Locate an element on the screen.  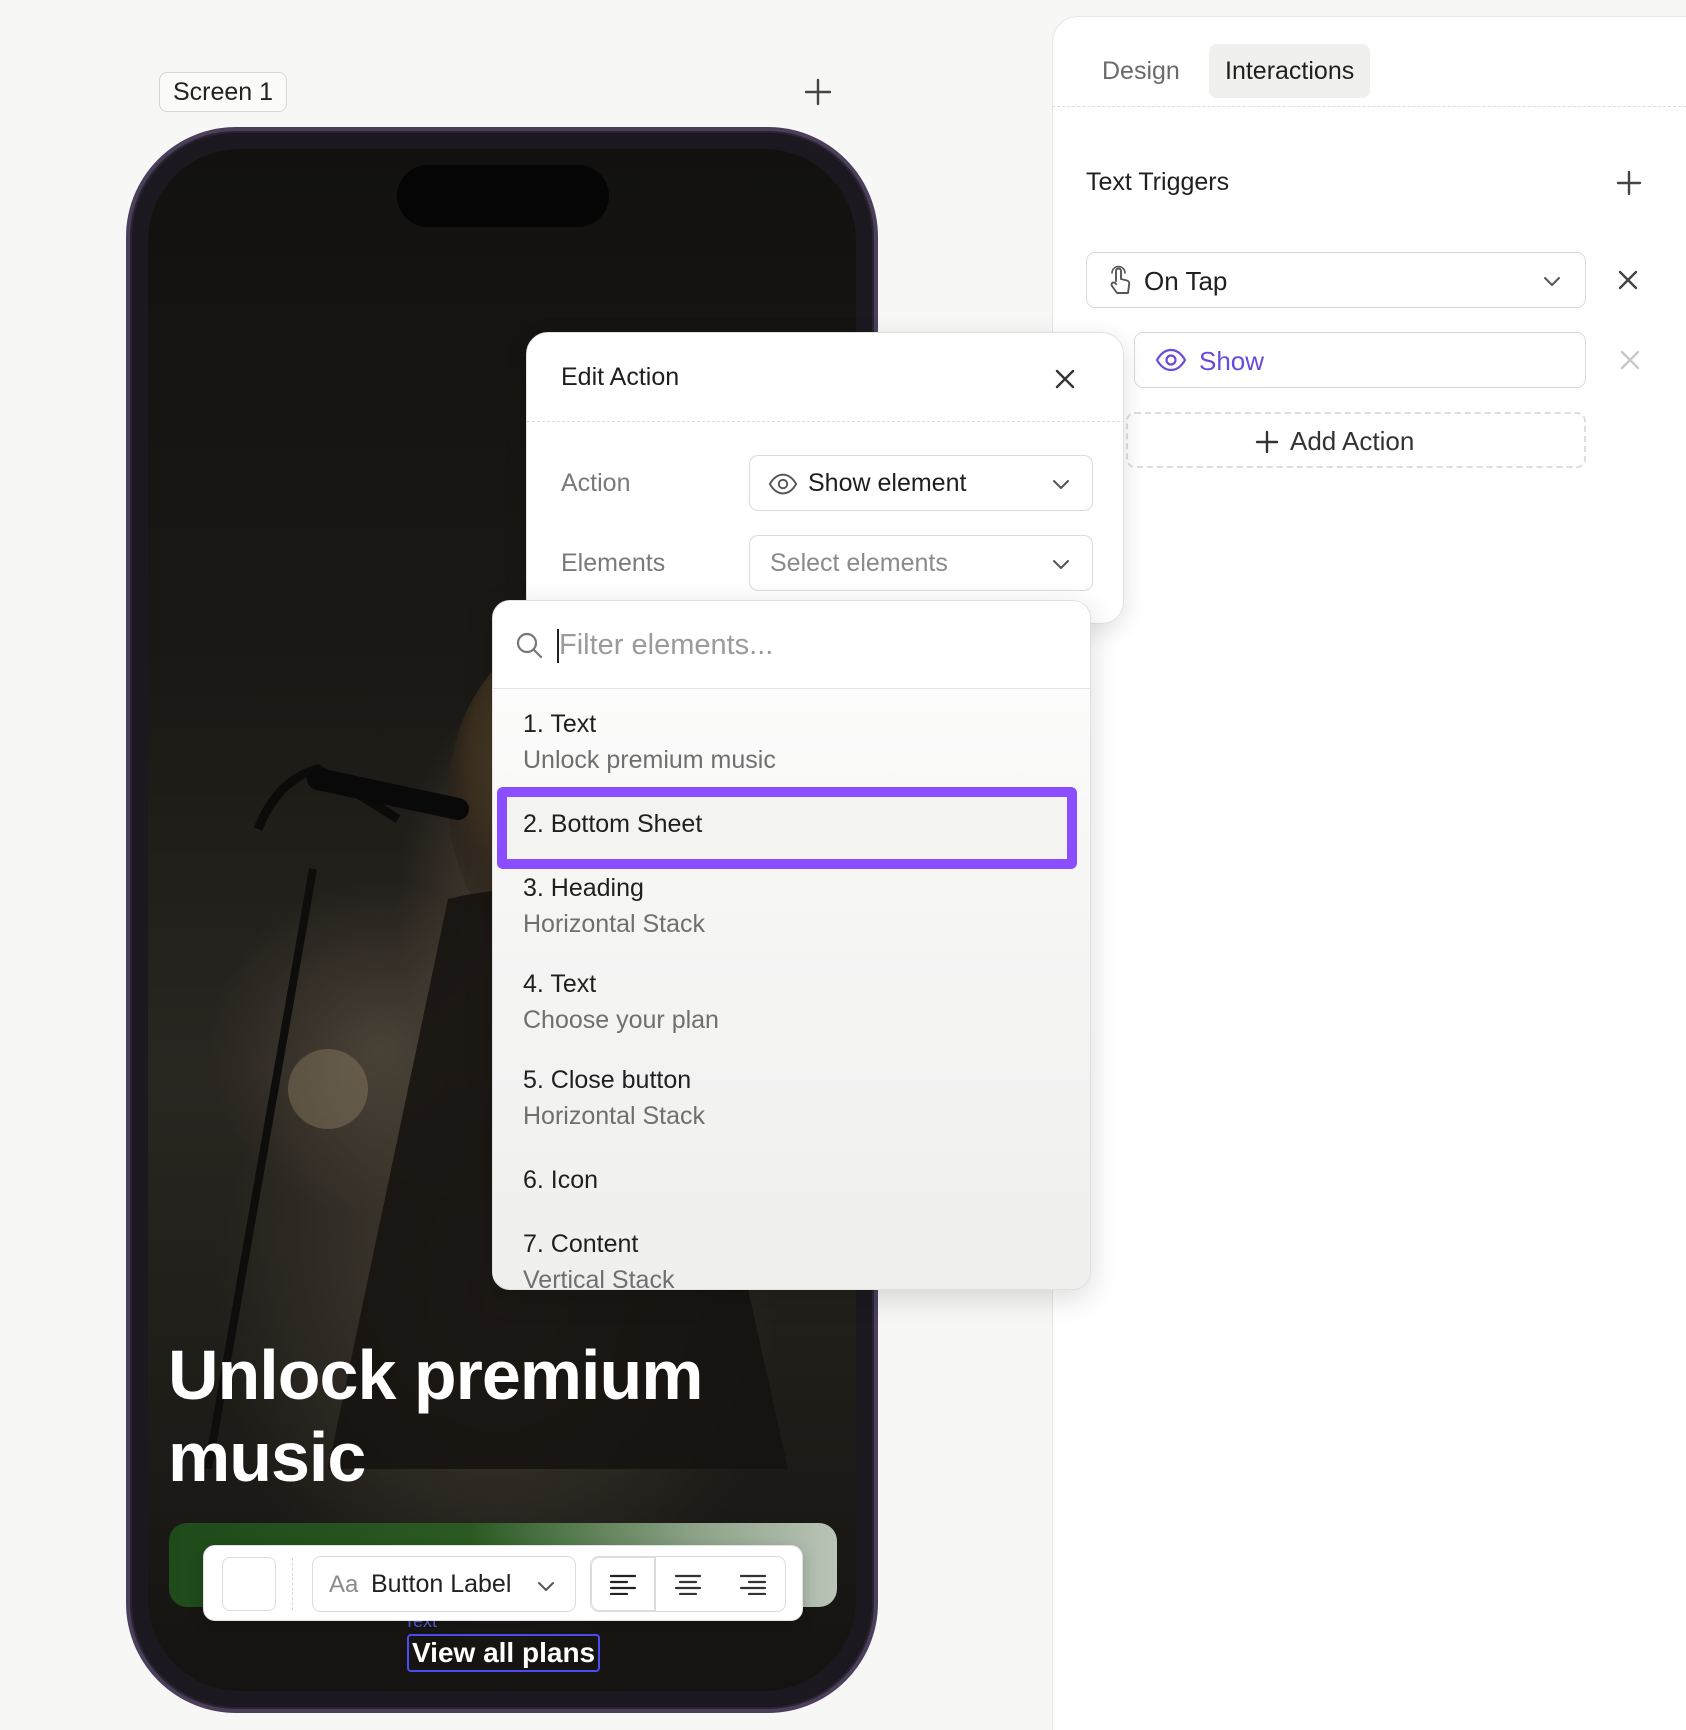
trigger-select: On Tap is located at coordinates (1336, 280).